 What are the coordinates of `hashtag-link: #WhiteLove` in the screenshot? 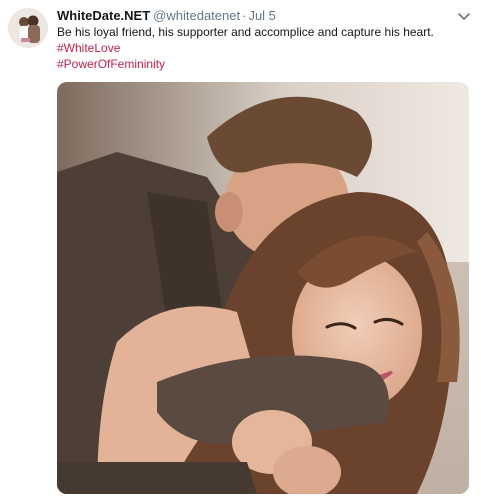 It's located at (88, 48).